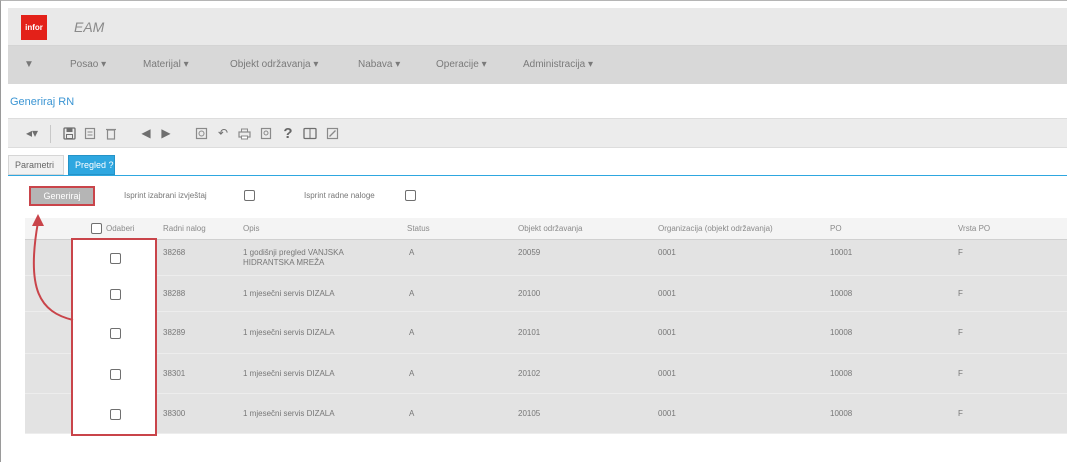  I want to click on col-vrsta-po: Vrsta PO, so click(974, 228).